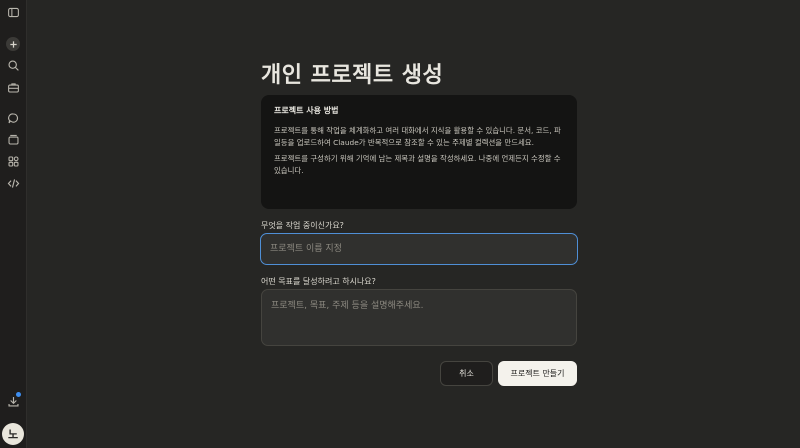  I want to click on code-icon, so click(13, 183).